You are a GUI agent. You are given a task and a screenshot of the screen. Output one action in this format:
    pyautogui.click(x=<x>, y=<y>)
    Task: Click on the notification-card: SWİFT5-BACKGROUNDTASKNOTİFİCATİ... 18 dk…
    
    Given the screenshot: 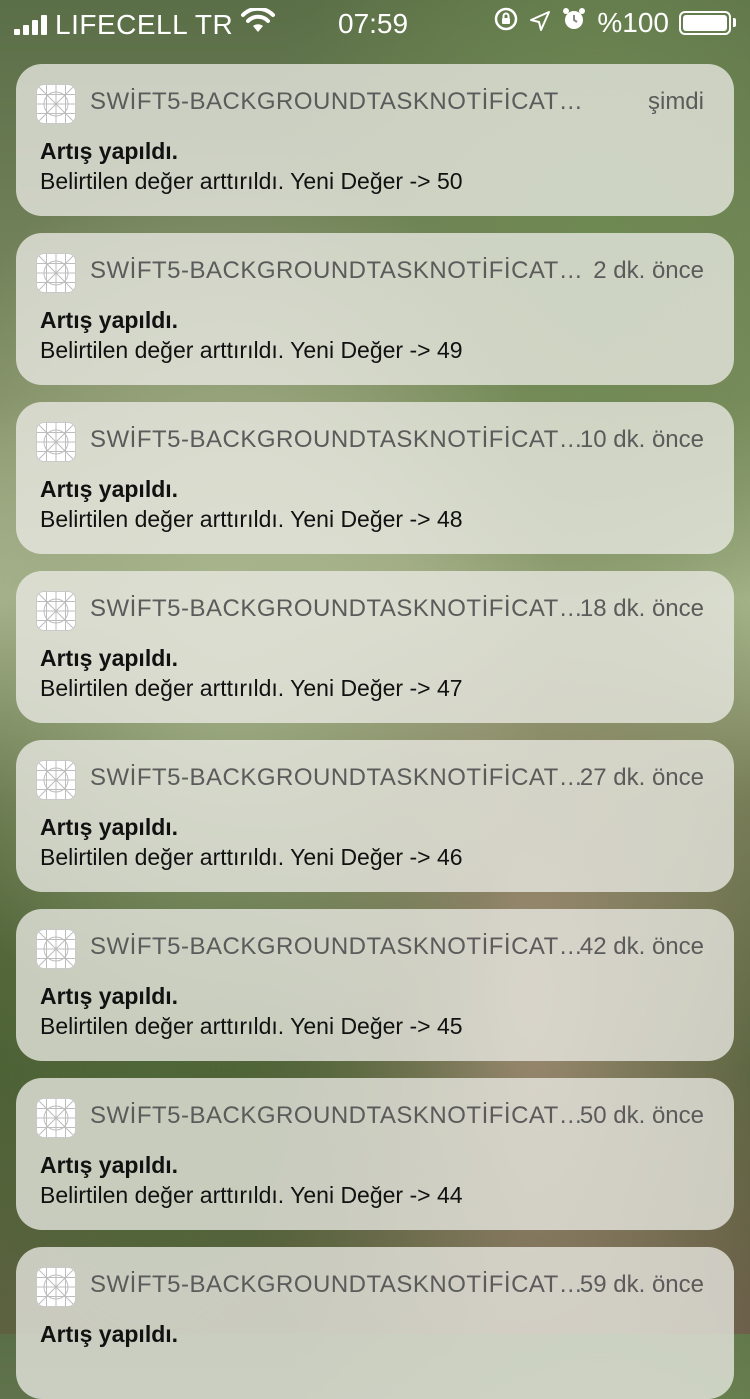 What is the action you would take?
    pyautogui.click(x=375, y=647)
    